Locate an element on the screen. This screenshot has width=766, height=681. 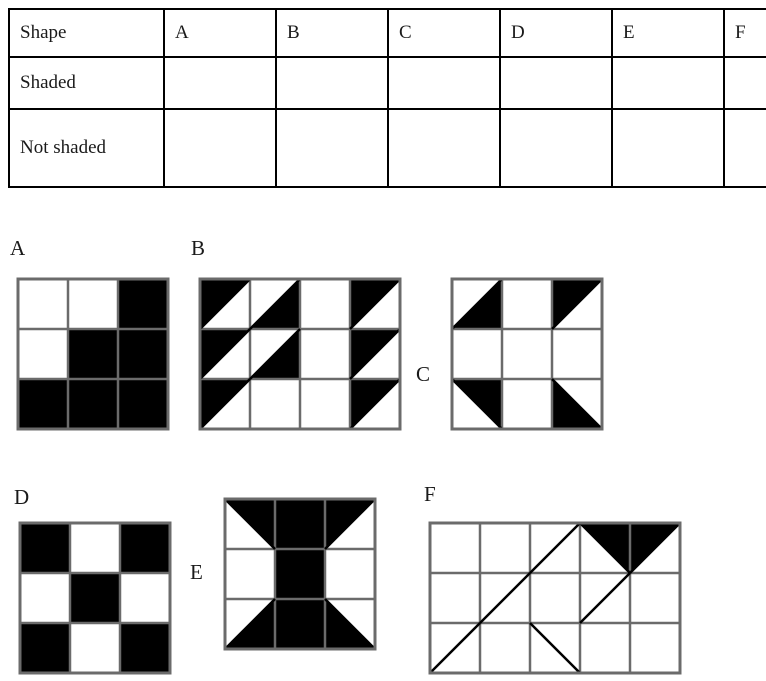
answer-cell-not-shaded-a is located at coordinates (220, 148).